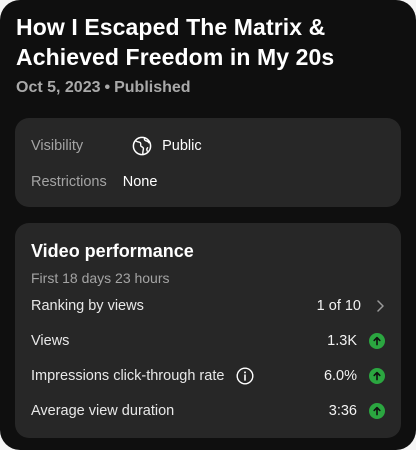 The height and width of the screenshot is (450, 416). Describe the element at coordinates (100, 278) in the screenshot. I see `performance-subtitle: First 18 days 23 hours` at that location.